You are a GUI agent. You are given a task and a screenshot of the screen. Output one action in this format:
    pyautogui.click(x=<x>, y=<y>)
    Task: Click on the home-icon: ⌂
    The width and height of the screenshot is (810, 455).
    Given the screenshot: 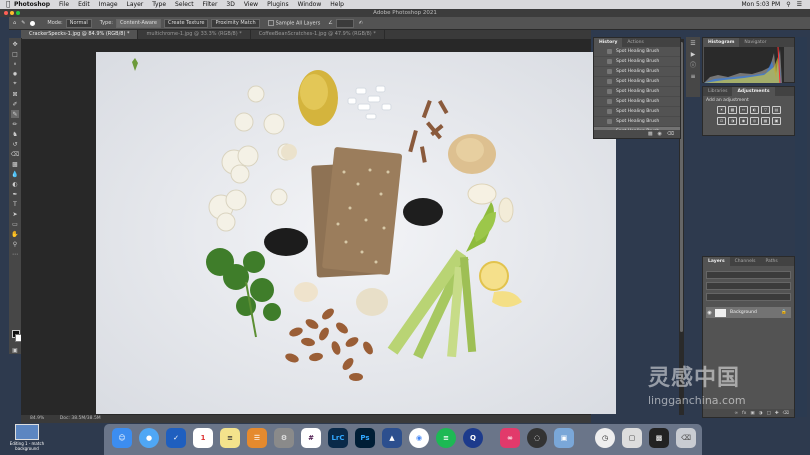 What is the action you would take?
    pyautogui.click(x=14, y=23)
    